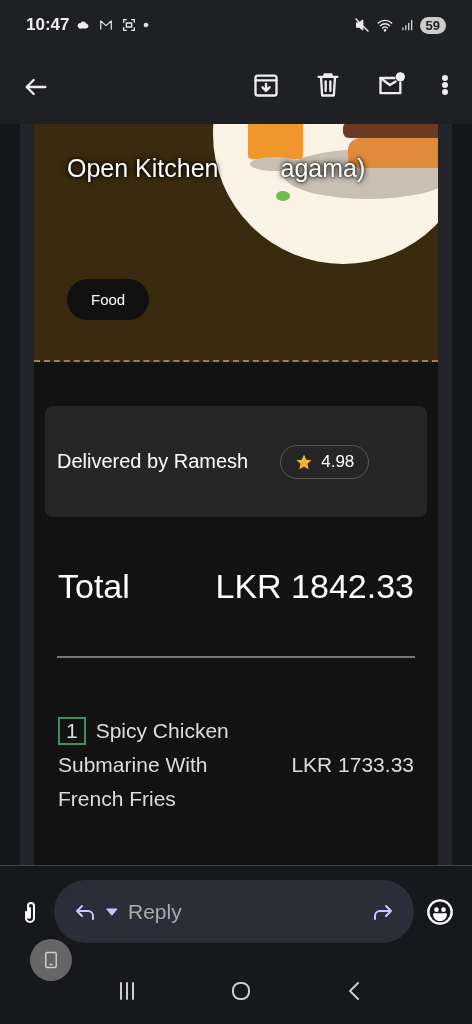  I want to click on delivery-text: Delivered by Ramesh, so click(153, 461).